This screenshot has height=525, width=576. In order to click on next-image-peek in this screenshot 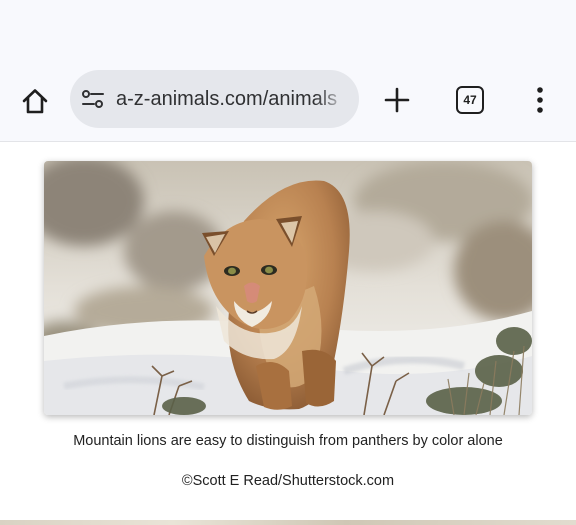, I will do `click(288, 522)`.